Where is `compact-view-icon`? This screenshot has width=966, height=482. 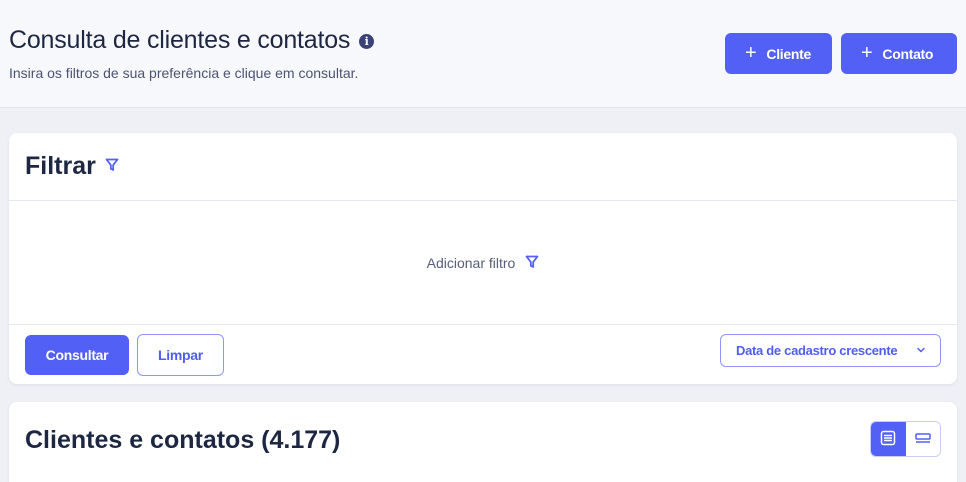 compact-view-icon is located at coordinates (923, 439).